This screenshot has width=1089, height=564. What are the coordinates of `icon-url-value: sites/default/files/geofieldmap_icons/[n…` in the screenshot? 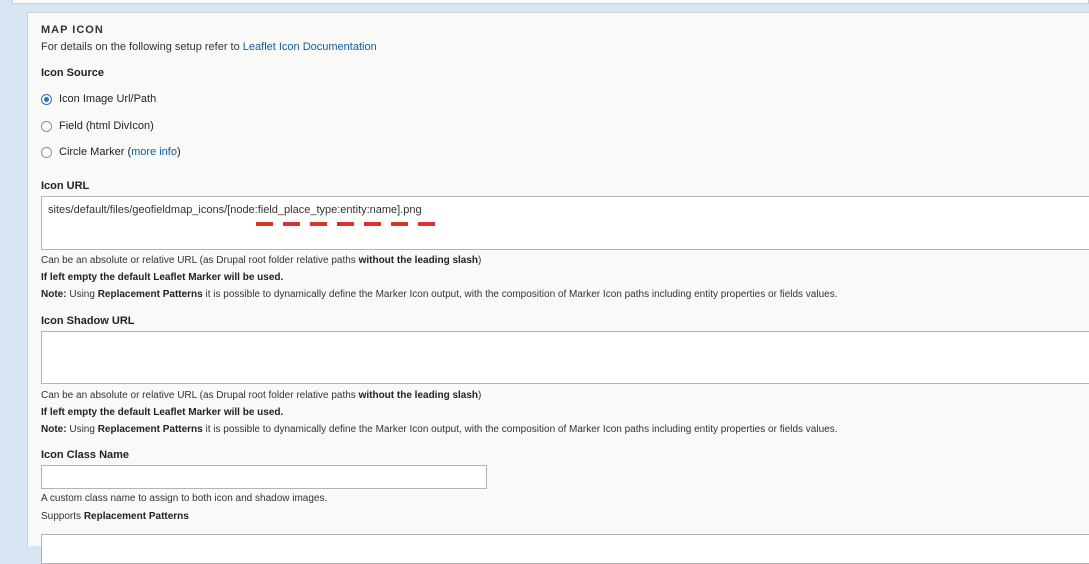 It's located at (235, 210).